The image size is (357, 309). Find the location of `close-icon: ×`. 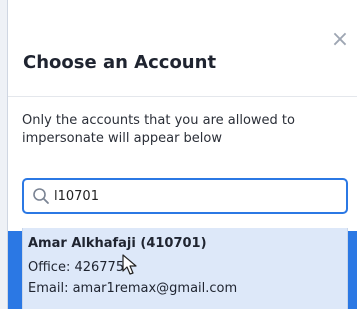

close-icon: × is located at coordinates (340, 39).